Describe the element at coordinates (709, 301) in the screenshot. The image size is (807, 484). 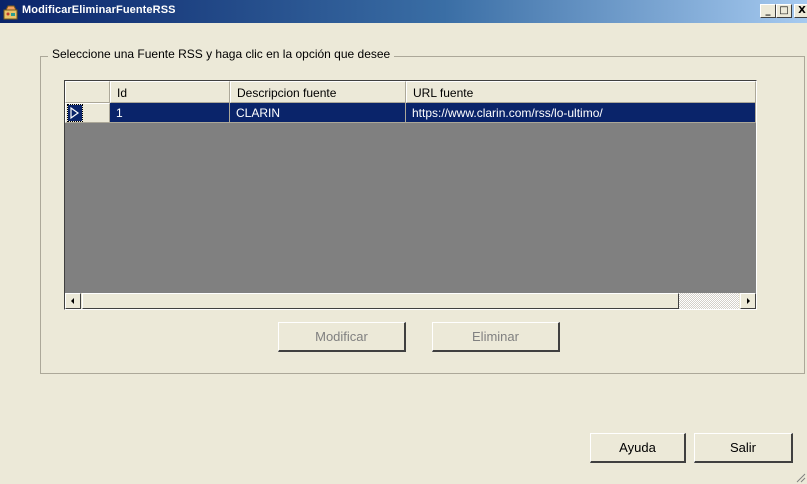
I see `scroll-track` at that location.